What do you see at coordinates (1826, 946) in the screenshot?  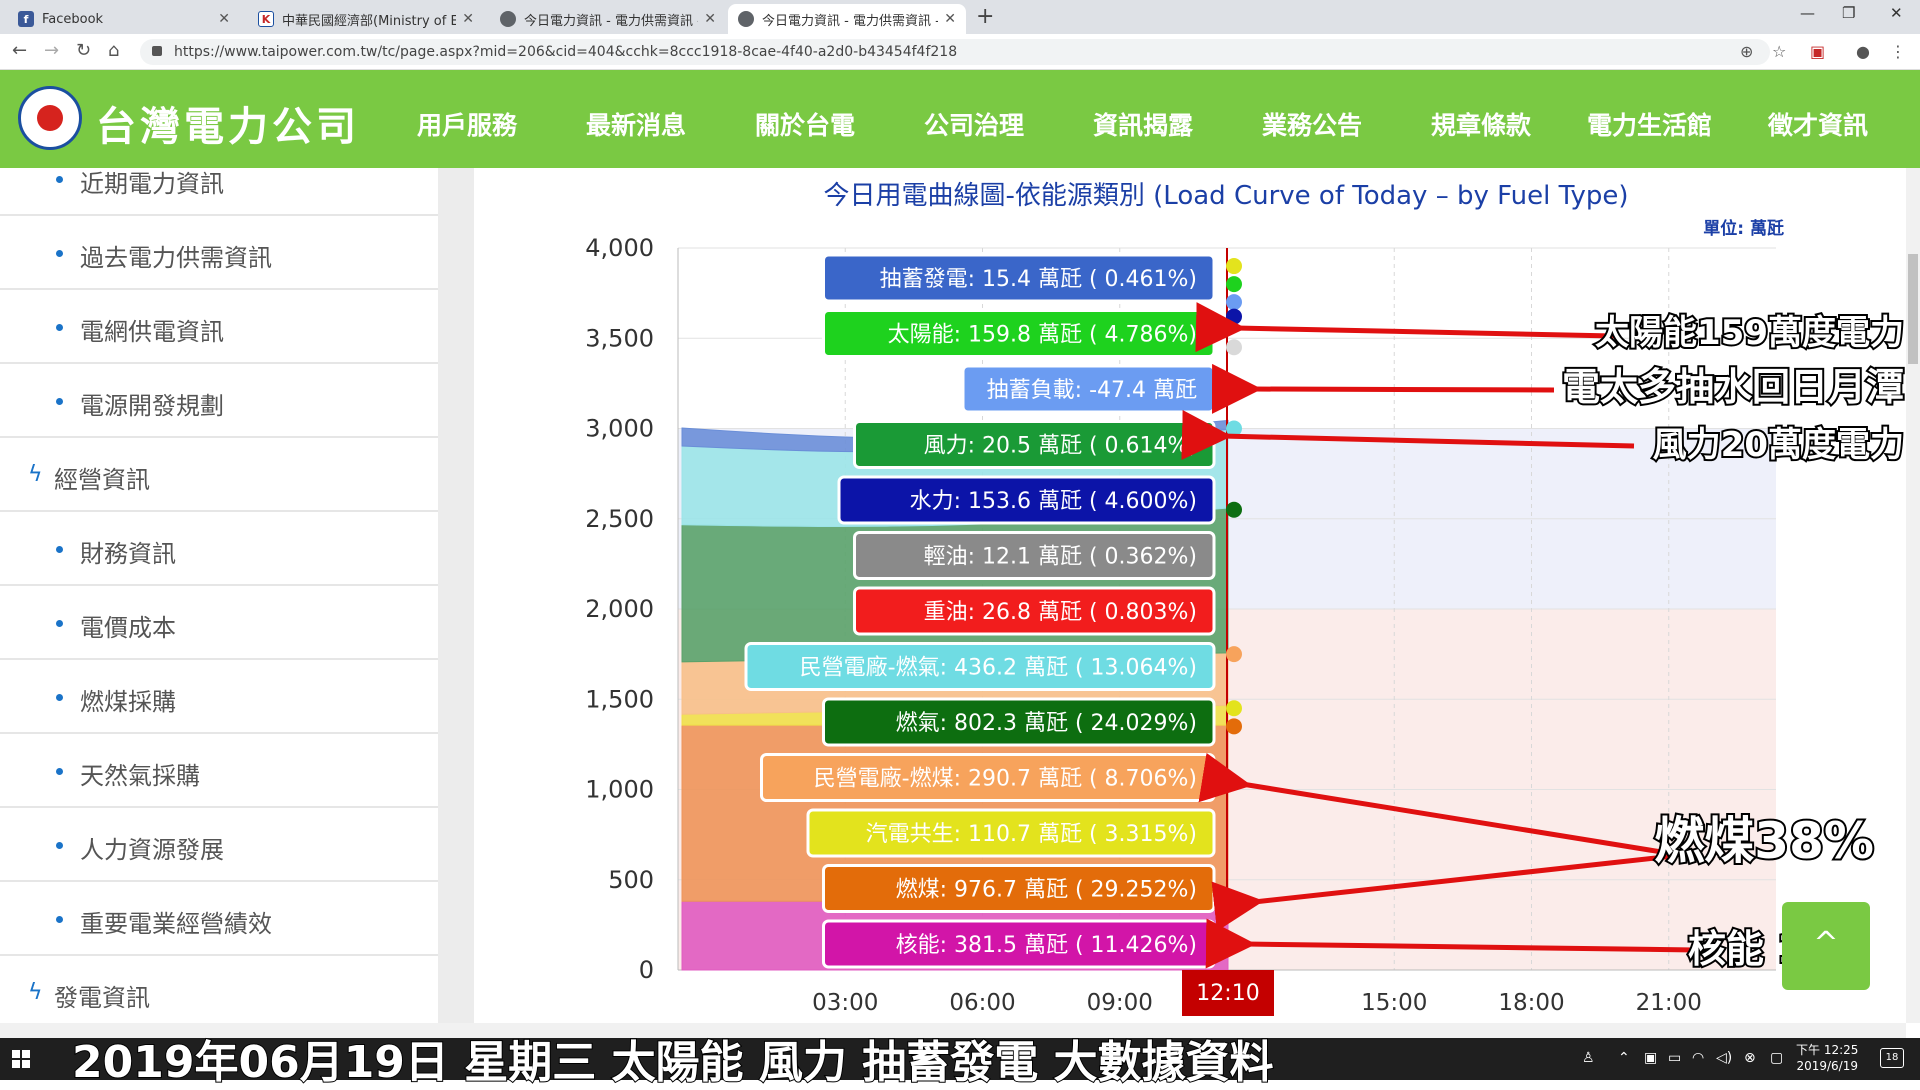 I see `back-to-top-button: ^` at bounding box center [1826, 946].